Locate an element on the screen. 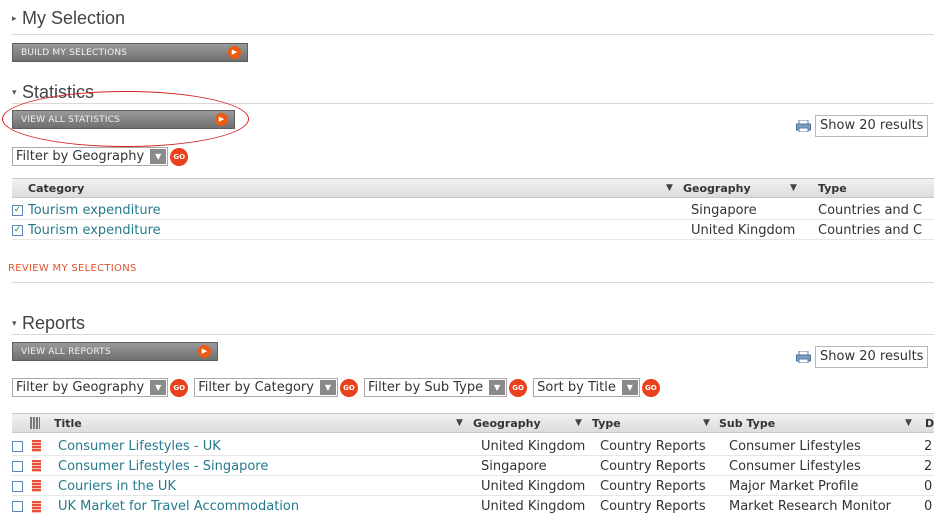  reports-show-results: Show 20 results is located at coordinates (862, 357).